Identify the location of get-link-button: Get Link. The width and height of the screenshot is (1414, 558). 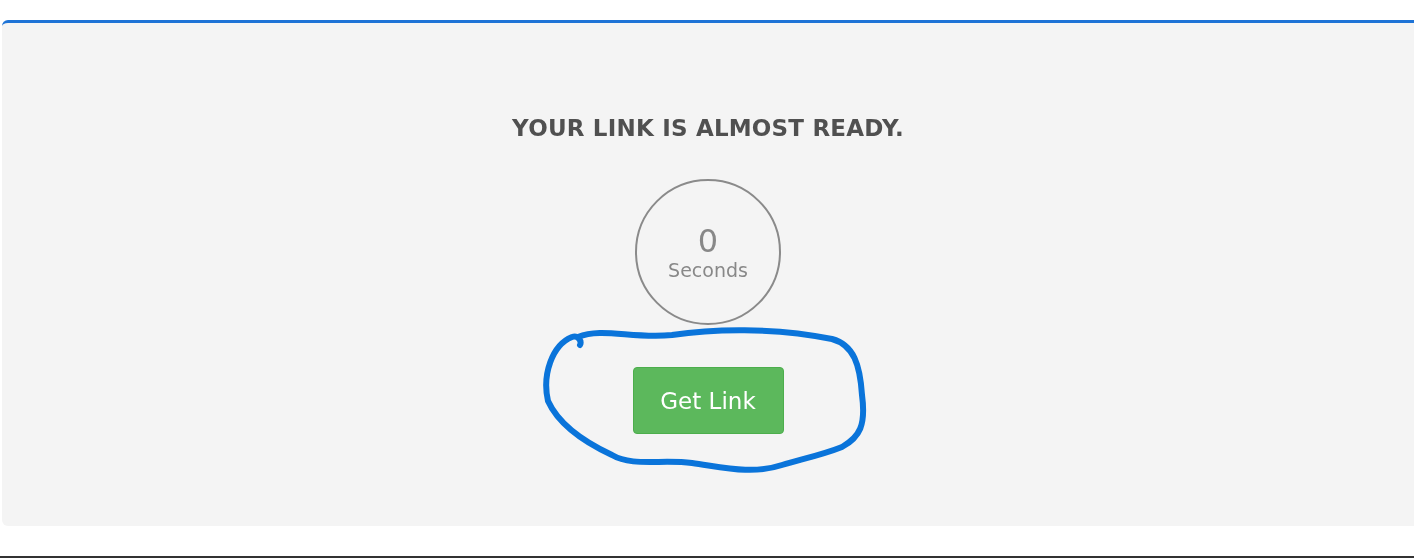
(708, 400).